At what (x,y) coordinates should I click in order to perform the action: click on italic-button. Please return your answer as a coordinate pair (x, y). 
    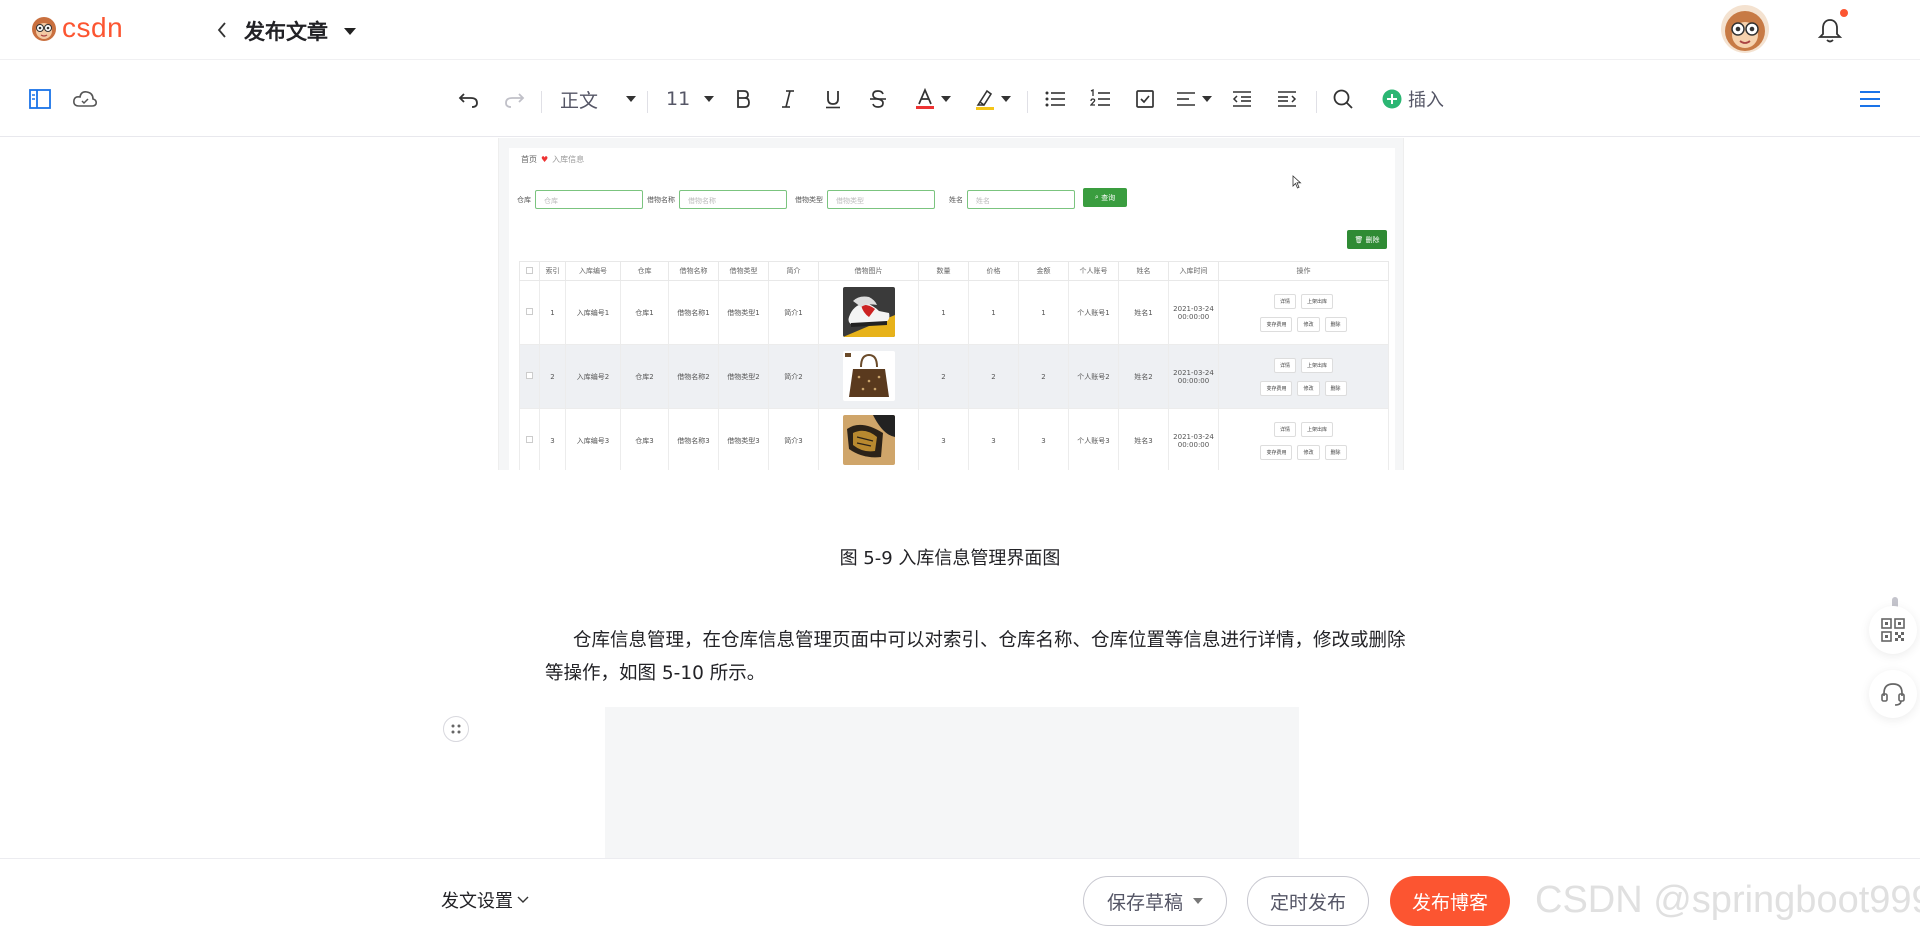
    Looking at the image, I should click on (788, 99).